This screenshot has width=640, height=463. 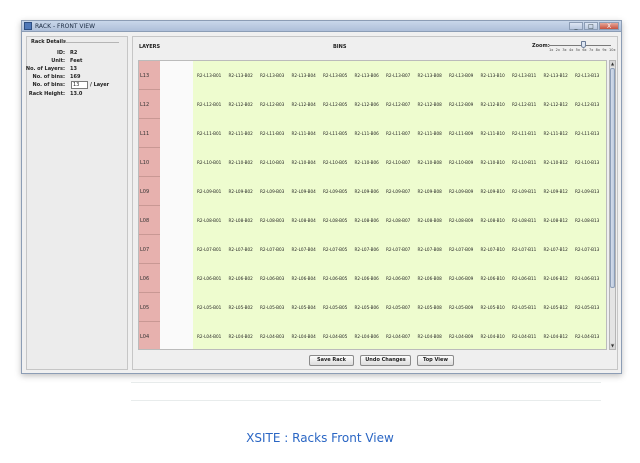 What do you see at coordinates (149, 220) in the screenshot?
I see `layer-label-l08: L08` at bounding box center [149, 220].